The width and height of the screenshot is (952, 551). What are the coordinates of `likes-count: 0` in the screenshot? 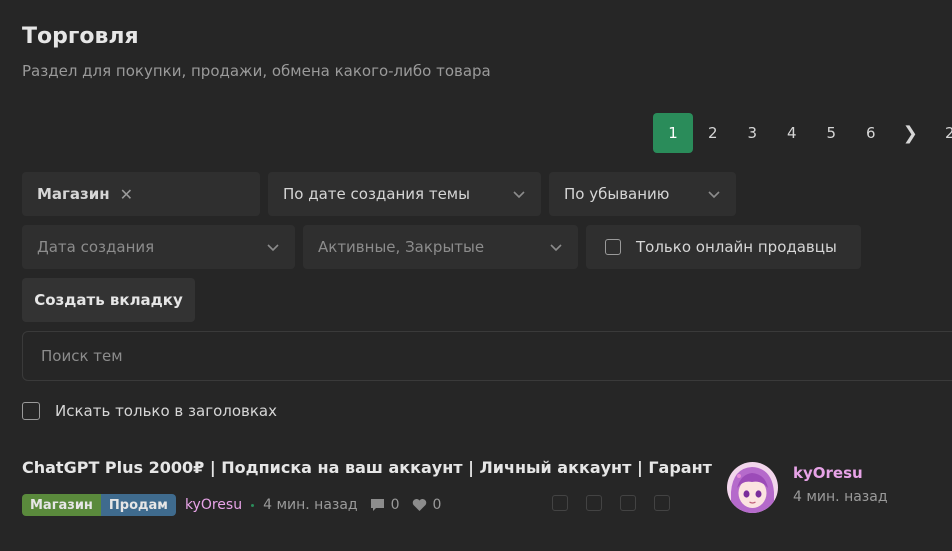 It's located at (427, 505).